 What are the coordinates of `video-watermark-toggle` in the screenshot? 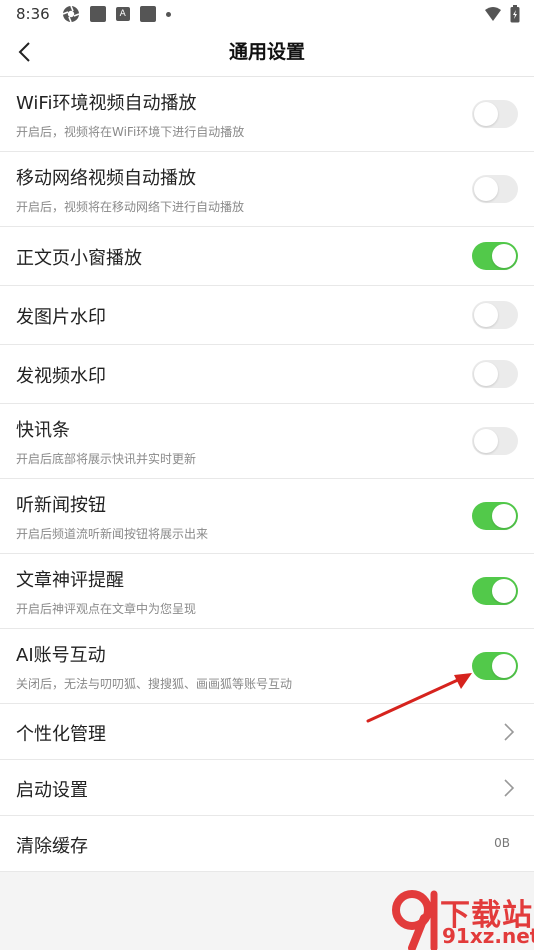 It's located at (495, 374).